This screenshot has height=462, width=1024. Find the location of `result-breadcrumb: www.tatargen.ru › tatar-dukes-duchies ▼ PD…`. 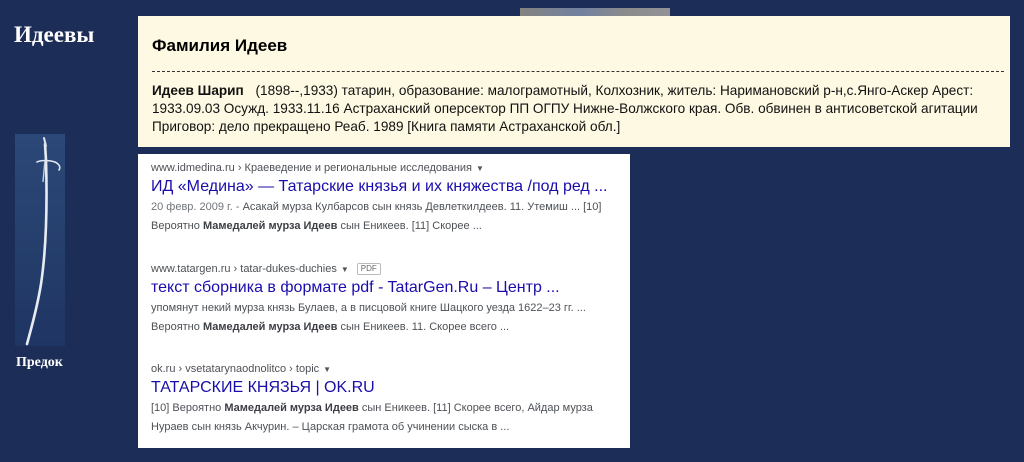

result-breadcrumb: www.tatargen.ru › tatar-dukes-duchies ▼ PD… is located at coordinates (388, 269).